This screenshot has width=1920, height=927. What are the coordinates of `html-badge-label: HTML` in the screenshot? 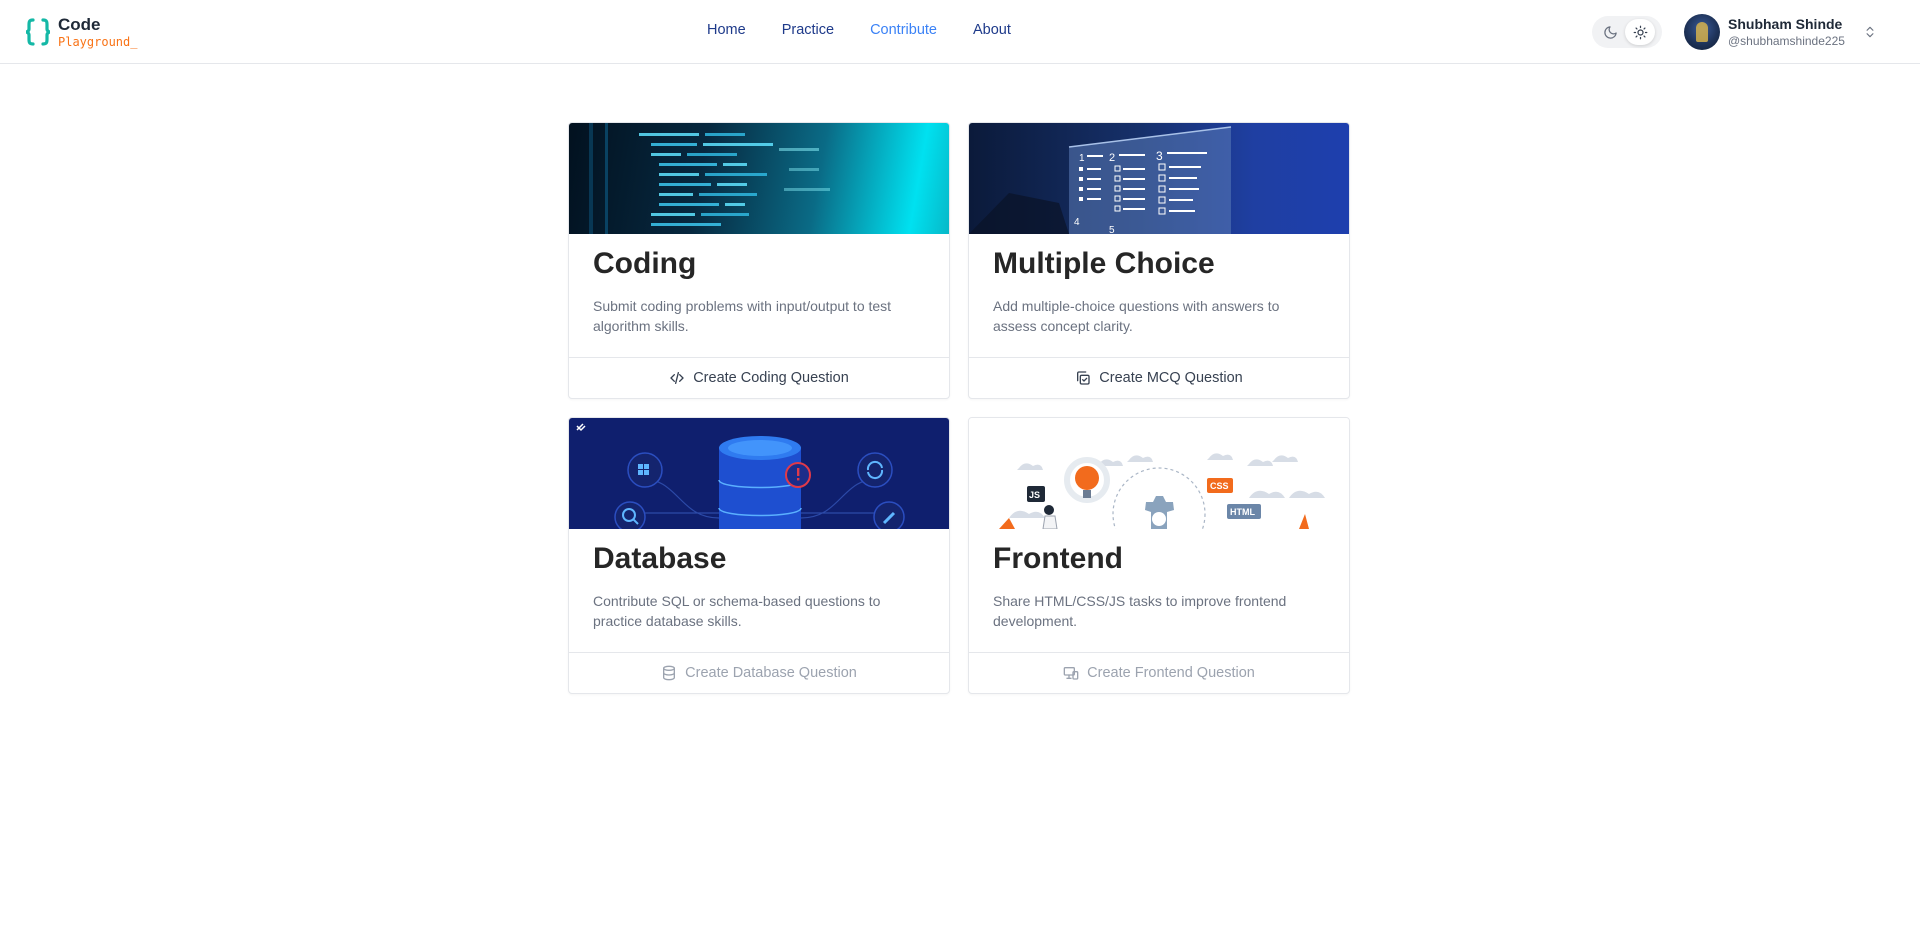 It's located at (1242, 512).